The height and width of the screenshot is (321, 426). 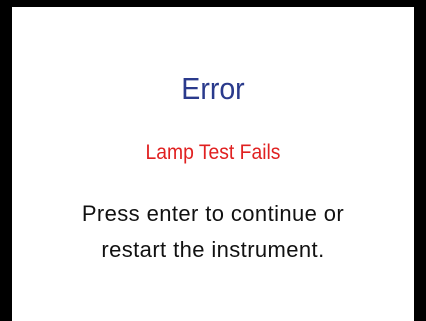 I want to click on error-message-line-1: Press enter to continue or, so click(x=213, y=213).